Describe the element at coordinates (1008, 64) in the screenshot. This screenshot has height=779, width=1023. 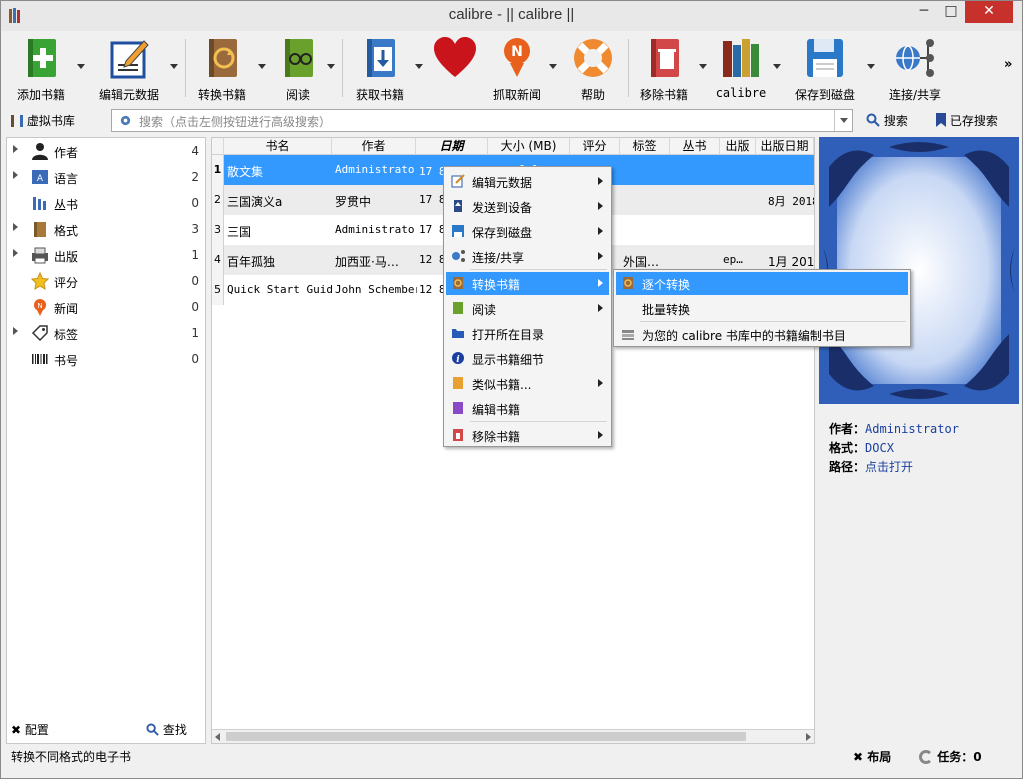
I see `toolbar-overflow-button: »` at that location.